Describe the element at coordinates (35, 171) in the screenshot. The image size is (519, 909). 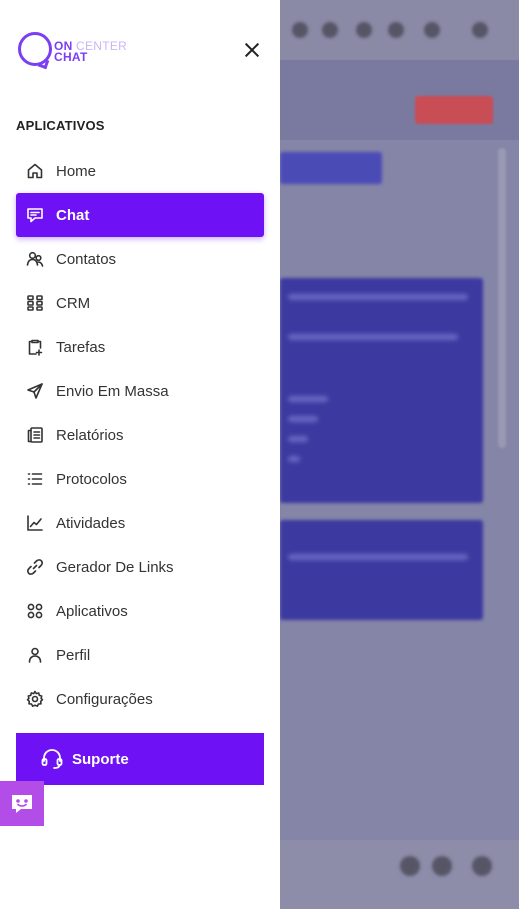
I see `home-icon` at that location.